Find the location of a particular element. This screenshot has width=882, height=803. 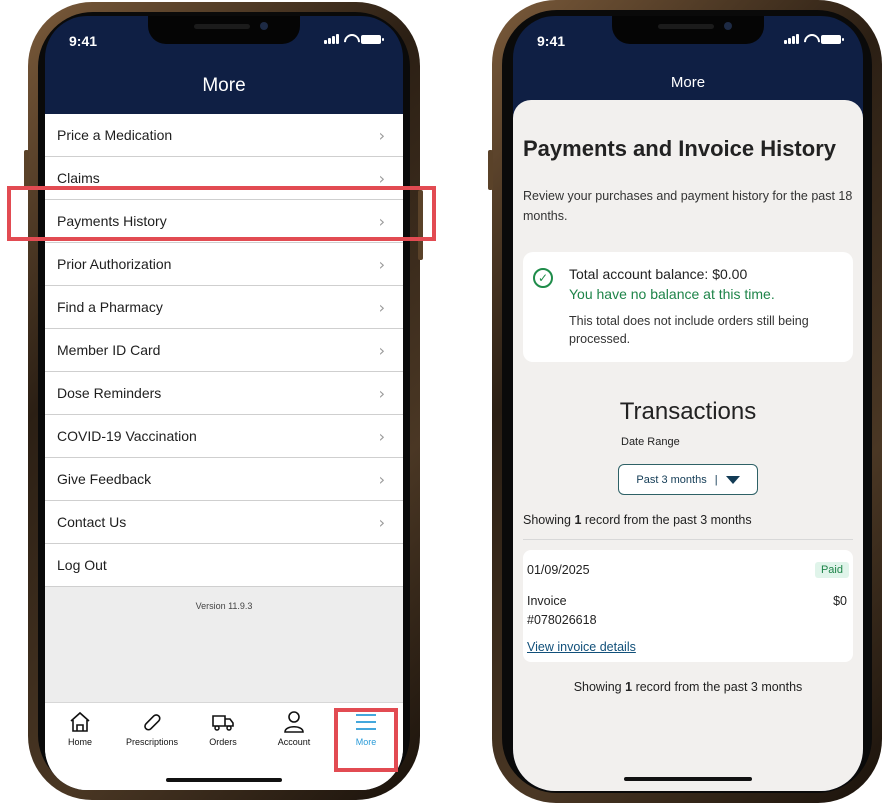

more-tab-highlight is located at coordinates (366, 740).